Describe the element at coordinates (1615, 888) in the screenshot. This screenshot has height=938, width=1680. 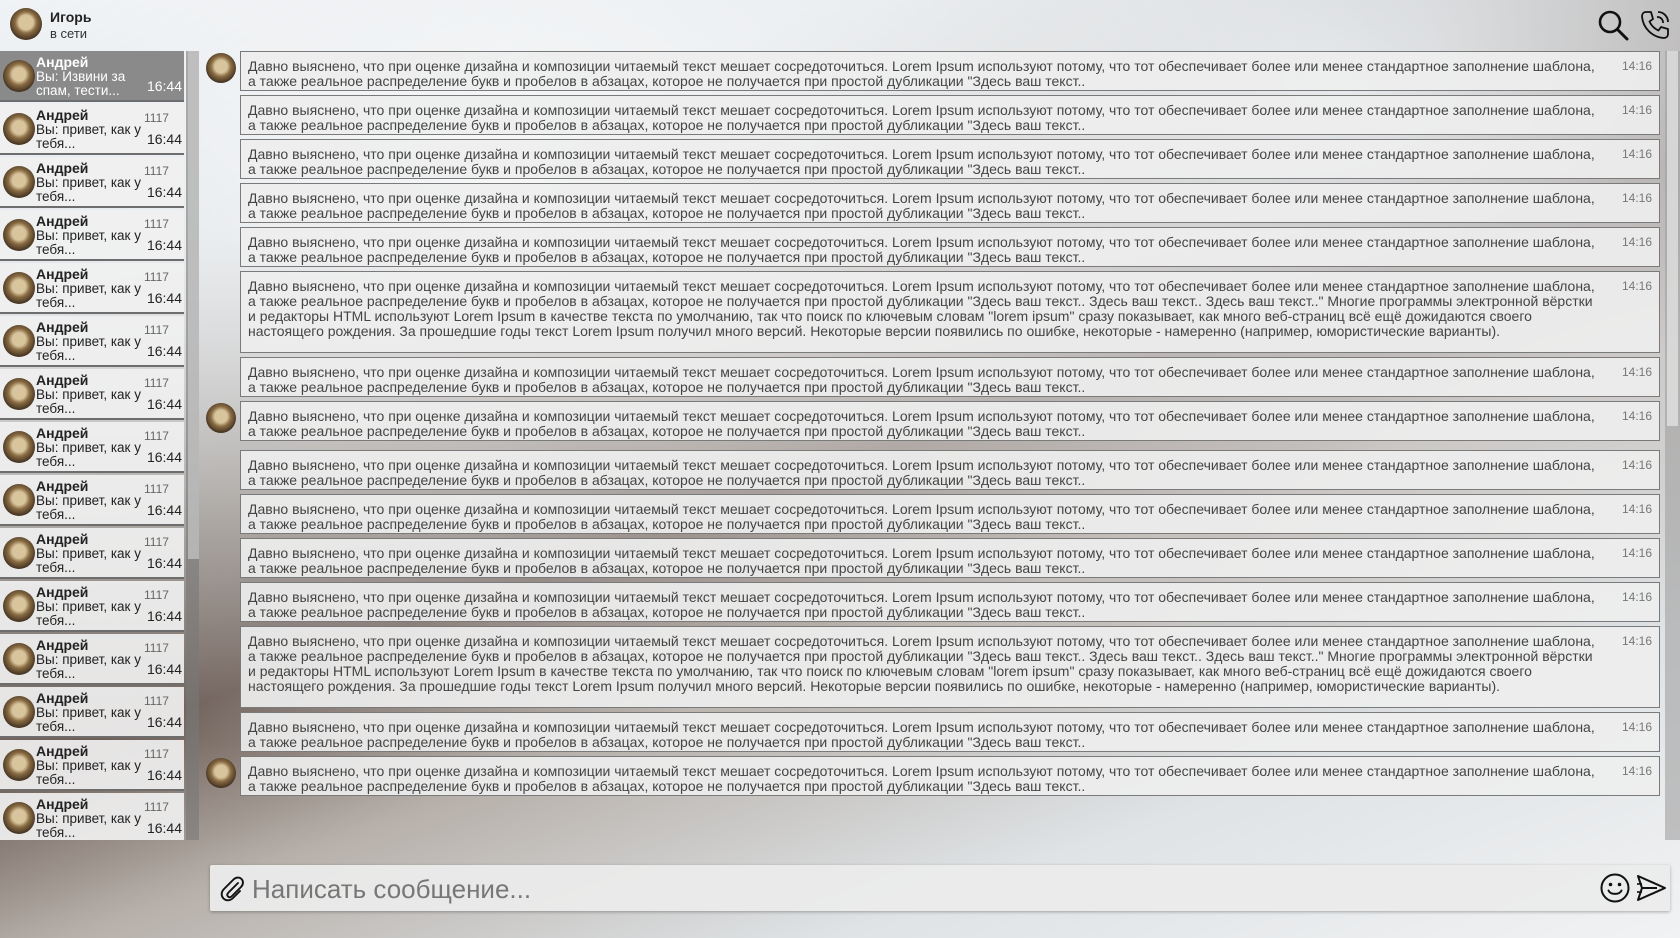
I see `smile-icon` at that location.